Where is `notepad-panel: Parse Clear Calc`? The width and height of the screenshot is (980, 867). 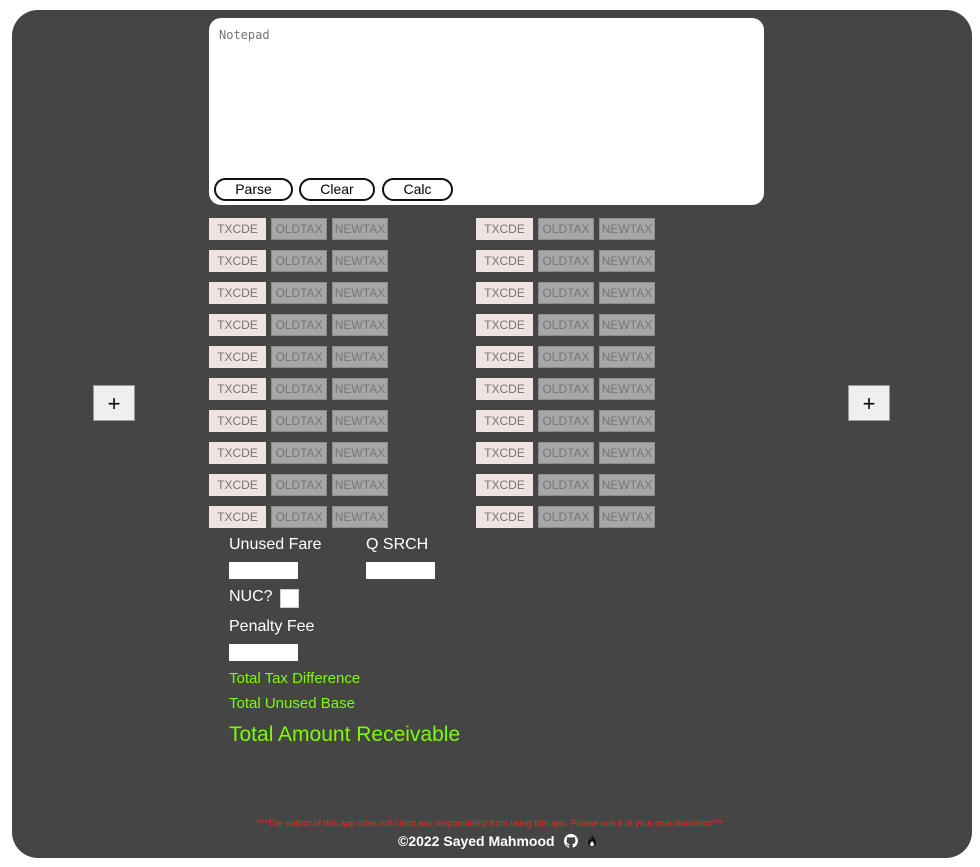
notepad-panel: Parse Clear Calc is located at coordinates (486, 111).